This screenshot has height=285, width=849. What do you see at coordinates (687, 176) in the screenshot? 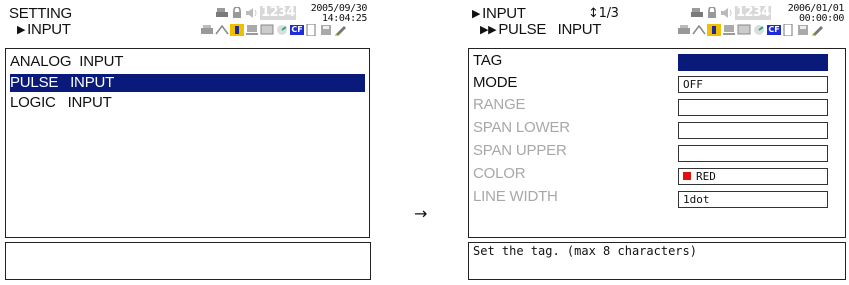
I see `color-swatch` at bounding box center [687, 176].